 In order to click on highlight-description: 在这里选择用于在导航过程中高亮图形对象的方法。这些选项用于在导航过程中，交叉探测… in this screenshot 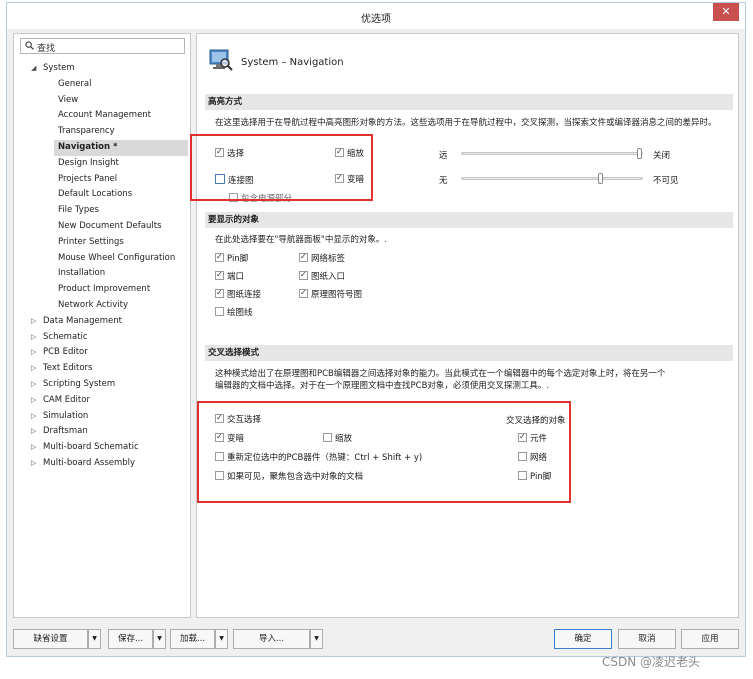, I will do `click(466, 123)`.